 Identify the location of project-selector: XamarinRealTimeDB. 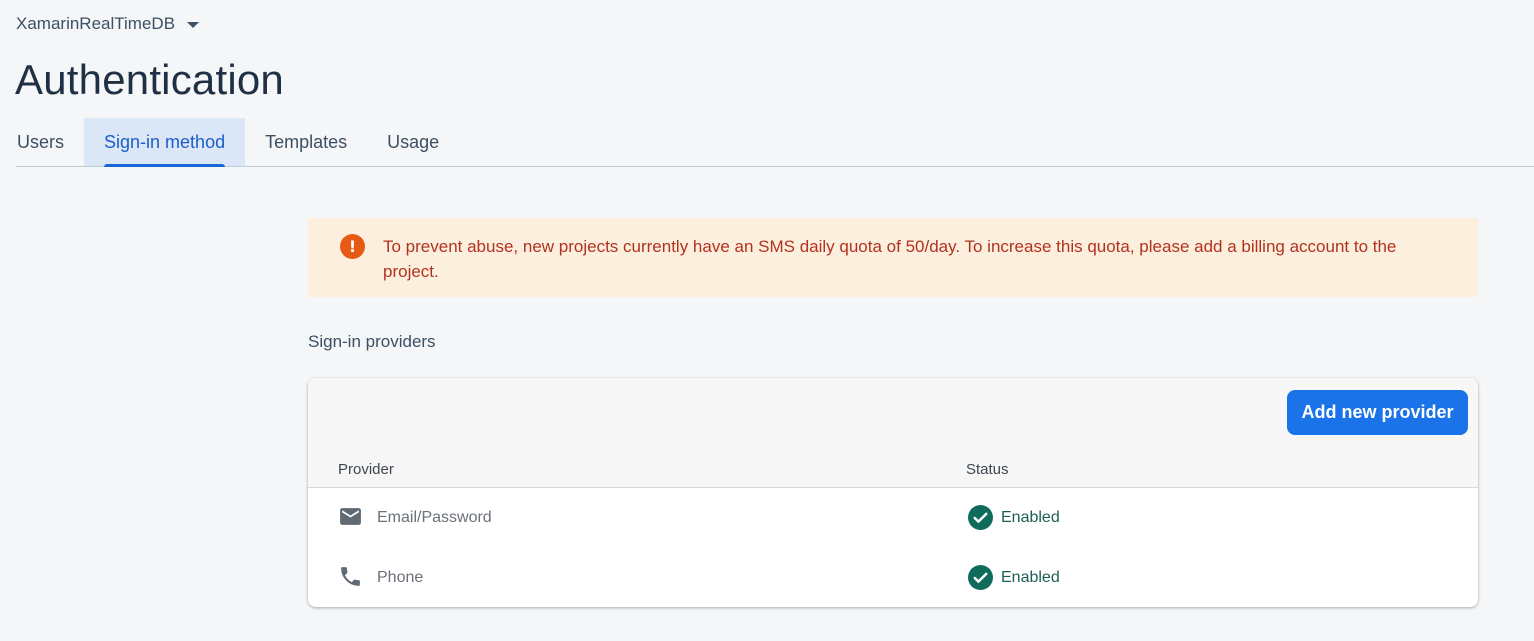
(108, 24).